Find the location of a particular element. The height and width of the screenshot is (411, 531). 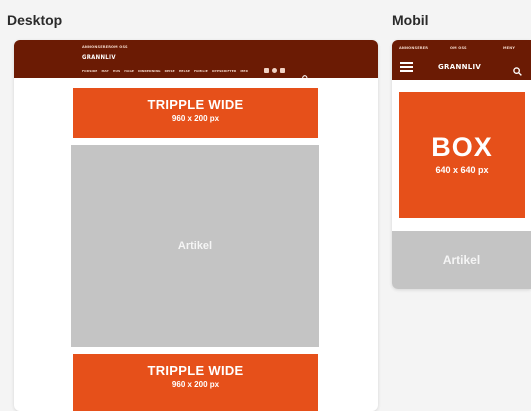

social-icons is located at coordinates (274, 70).